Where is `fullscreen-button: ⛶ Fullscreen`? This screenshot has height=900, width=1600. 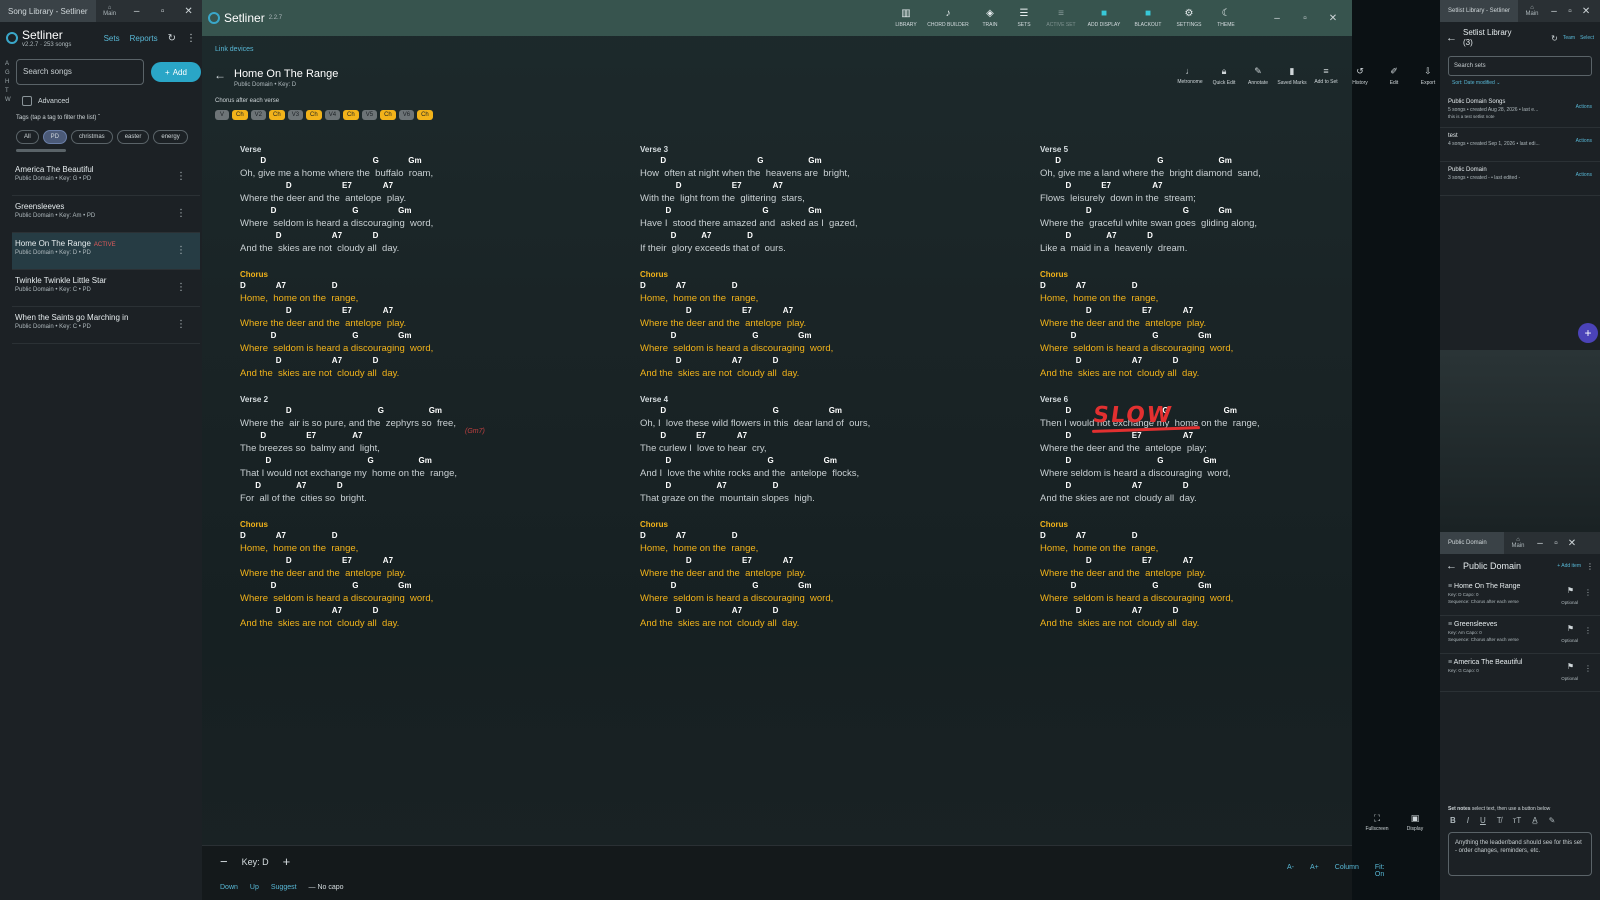 fullscreen-button: ⛶ Fullscreen is located at coordinates (1377, 824).